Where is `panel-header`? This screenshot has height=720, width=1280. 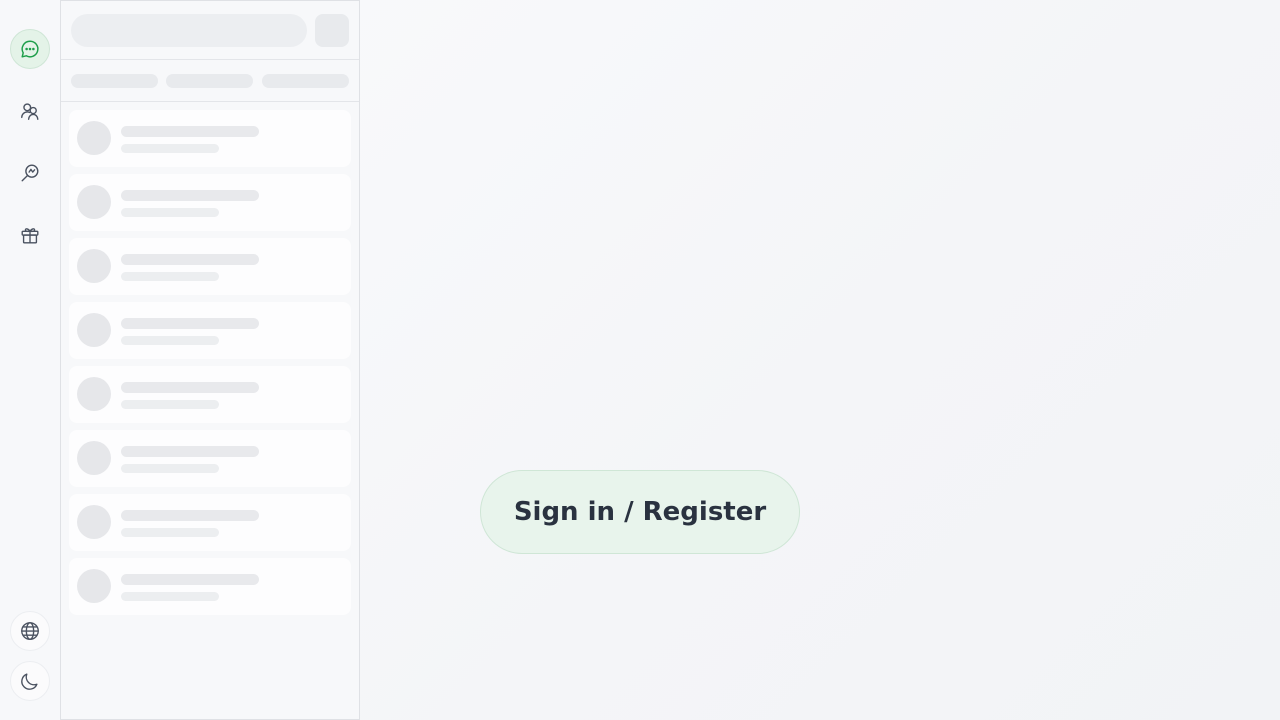 panel-header is located at coordinates (210, 30).